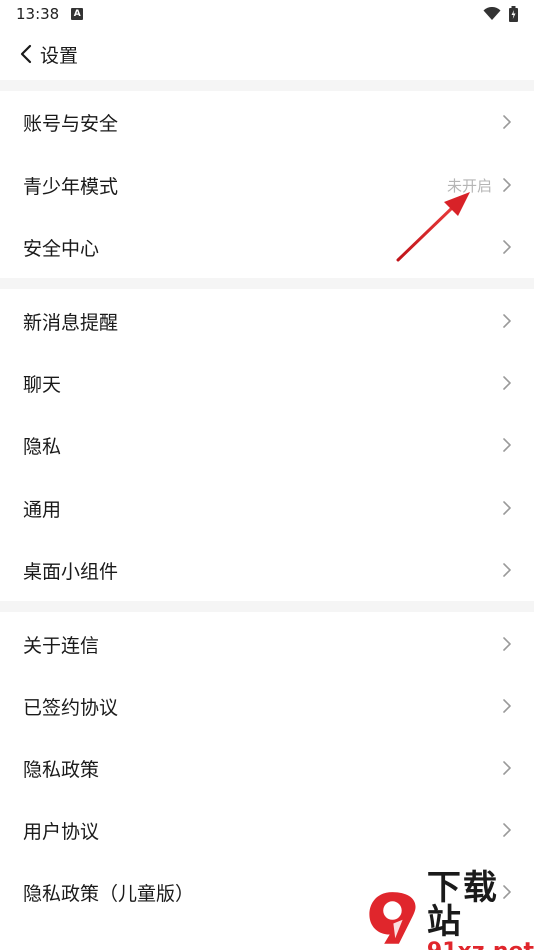  I want to click on row-label: 安全中心, so click(61, 248).